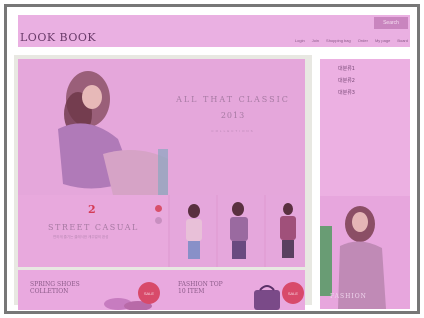 This screenshot has width=424, height=318. What do you see at coordinates (363, 40) in the screenshot?
I see `nav-order: Order` at bounding box center [363, 40].